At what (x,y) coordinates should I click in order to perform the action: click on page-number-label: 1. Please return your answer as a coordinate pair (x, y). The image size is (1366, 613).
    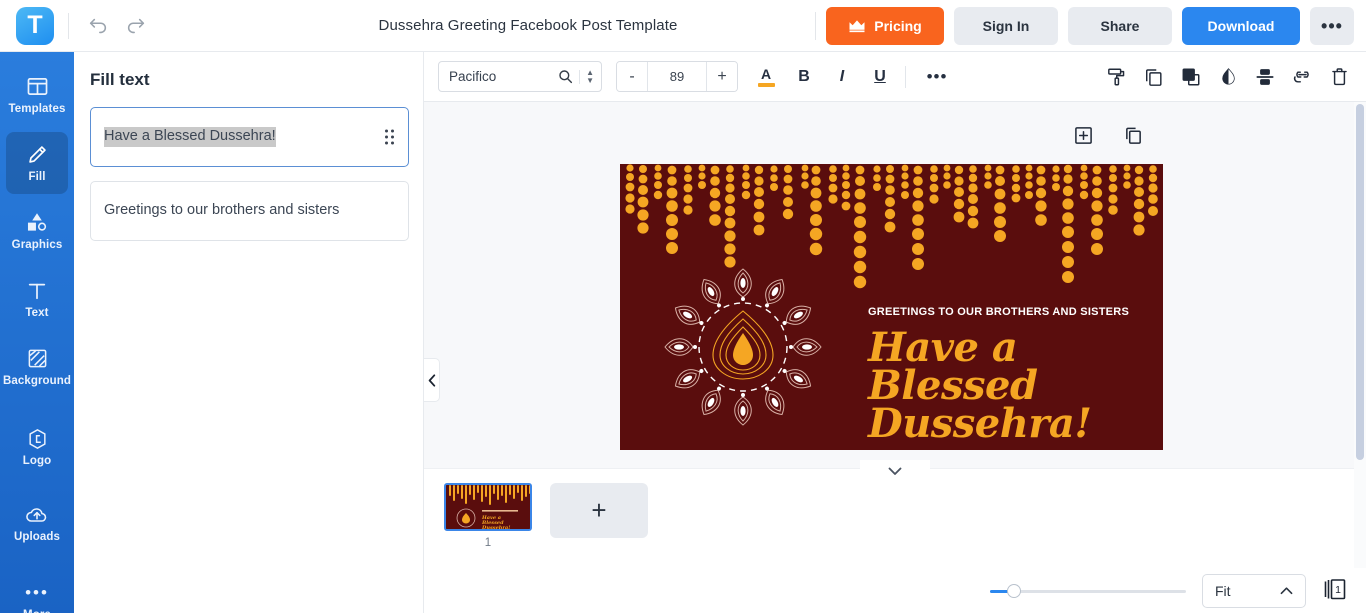
    Looking at the image, I should click on (488, 543).